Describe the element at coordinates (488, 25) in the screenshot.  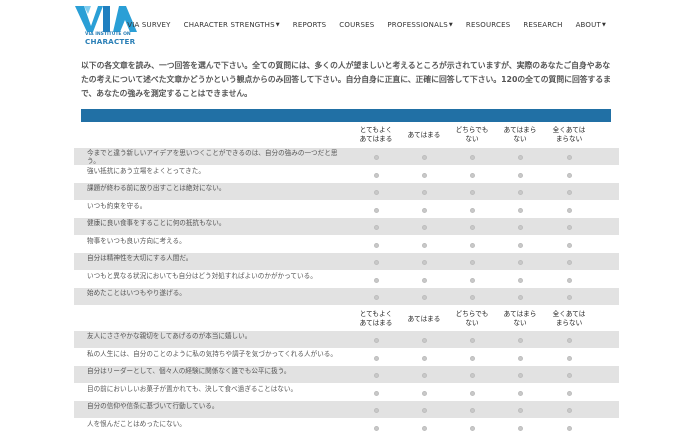
I see `nav-item-resources: RESOURCES` at that location.